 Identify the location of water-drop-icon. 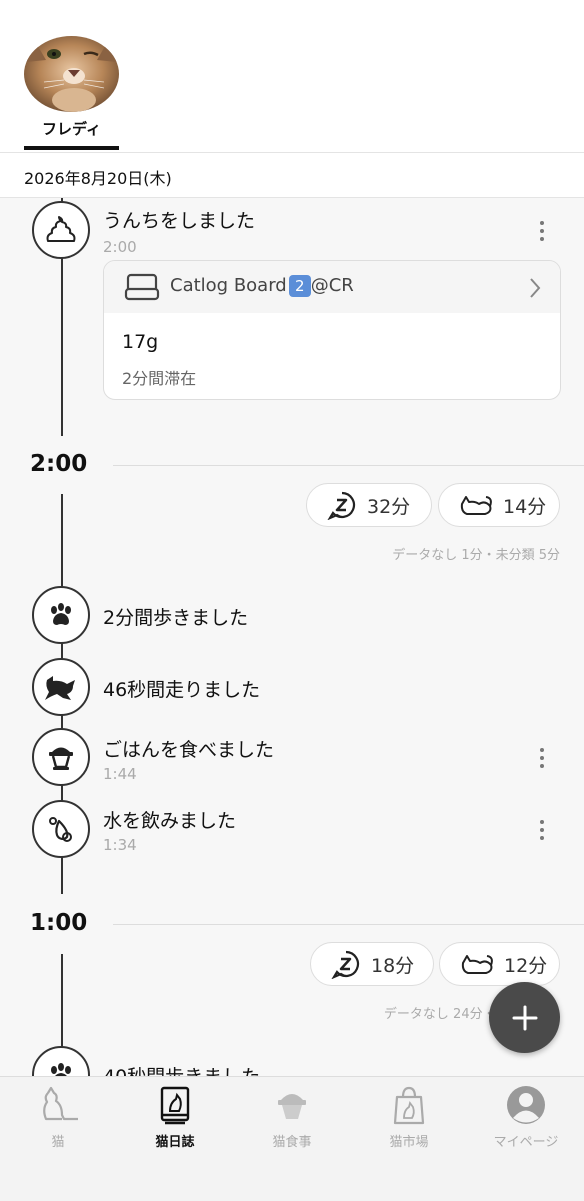
(61, 829).